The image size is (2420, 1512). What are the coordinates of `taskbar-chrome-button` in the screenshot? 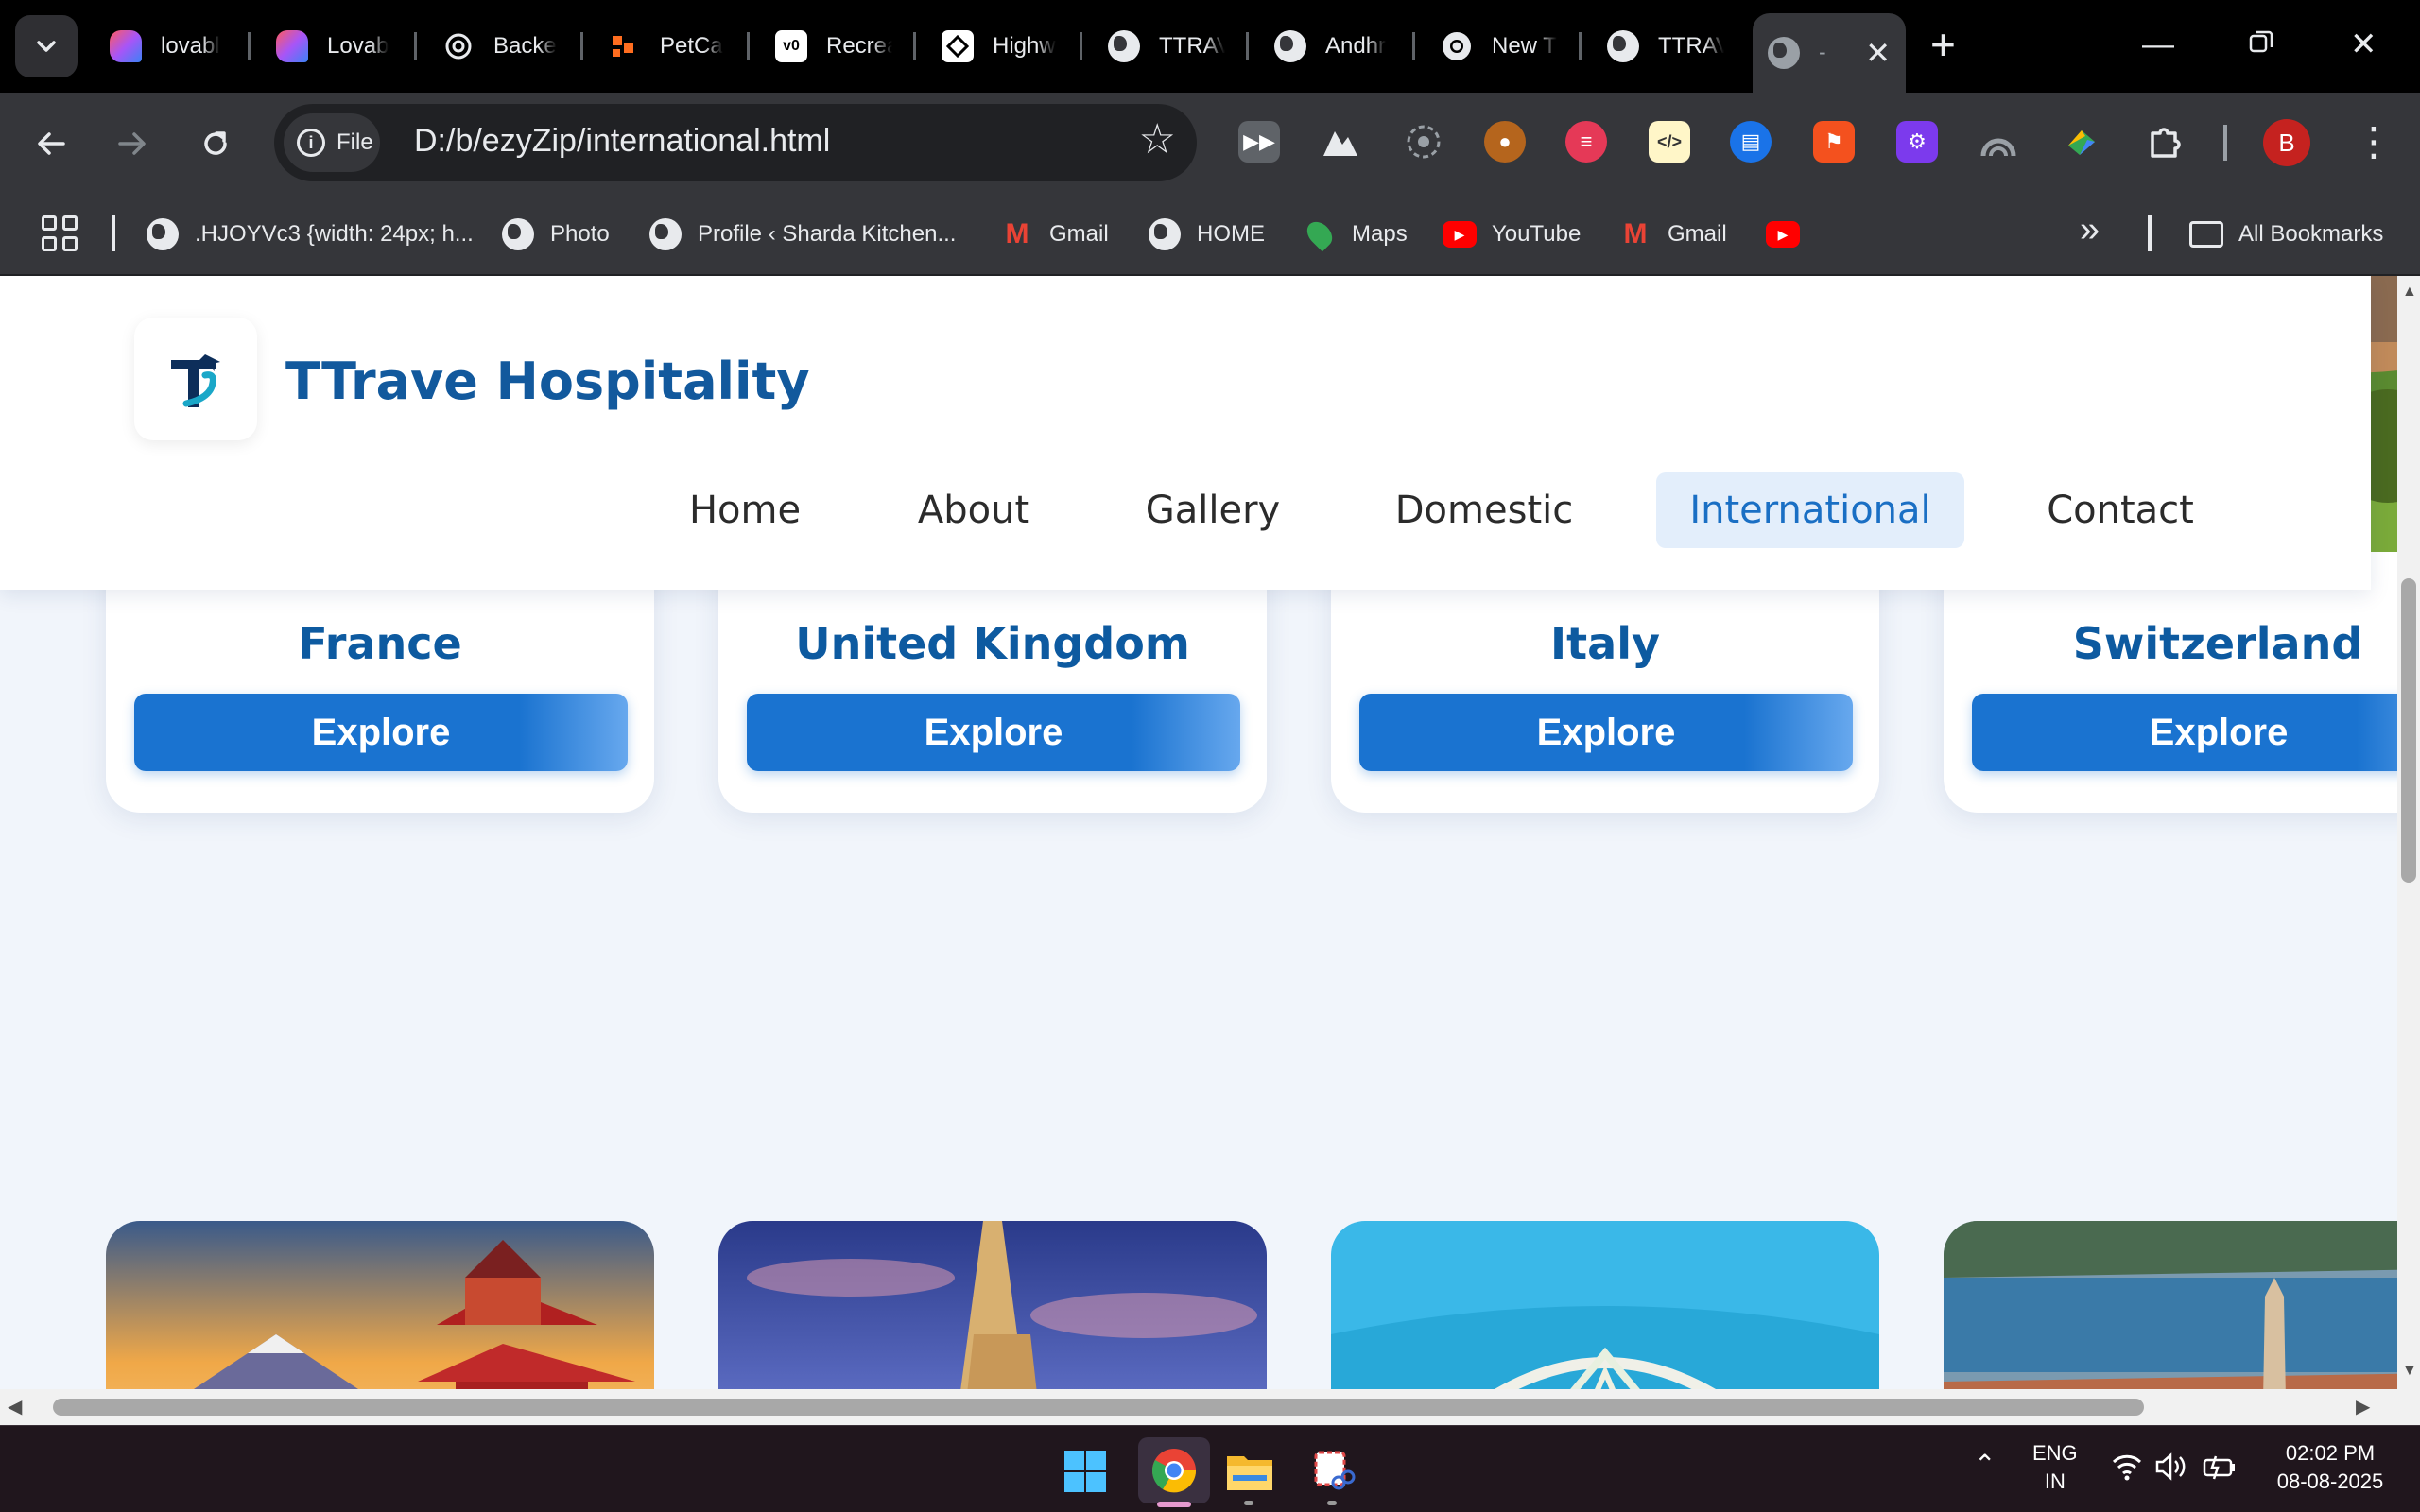 It's located at (1174, 1472).